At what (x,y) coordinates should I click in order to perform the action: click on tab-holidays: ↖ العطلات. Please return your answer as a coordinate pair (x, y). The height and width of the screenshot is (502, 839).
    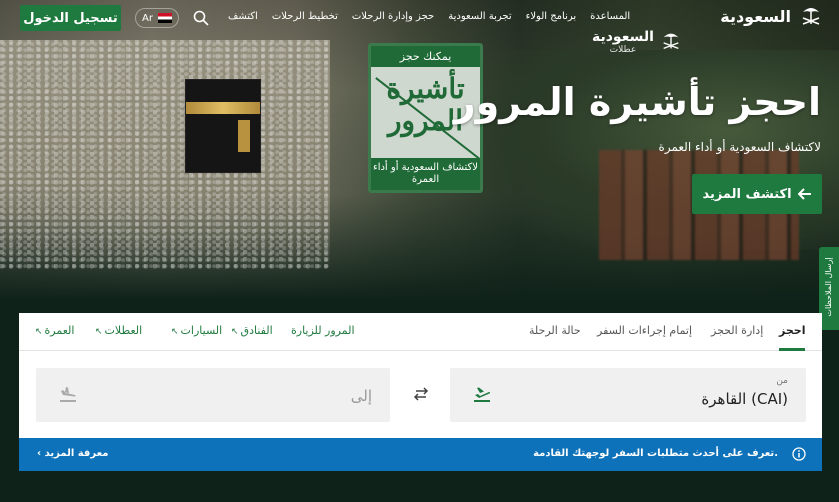
    Looking at the image, I should click on (118, 330).